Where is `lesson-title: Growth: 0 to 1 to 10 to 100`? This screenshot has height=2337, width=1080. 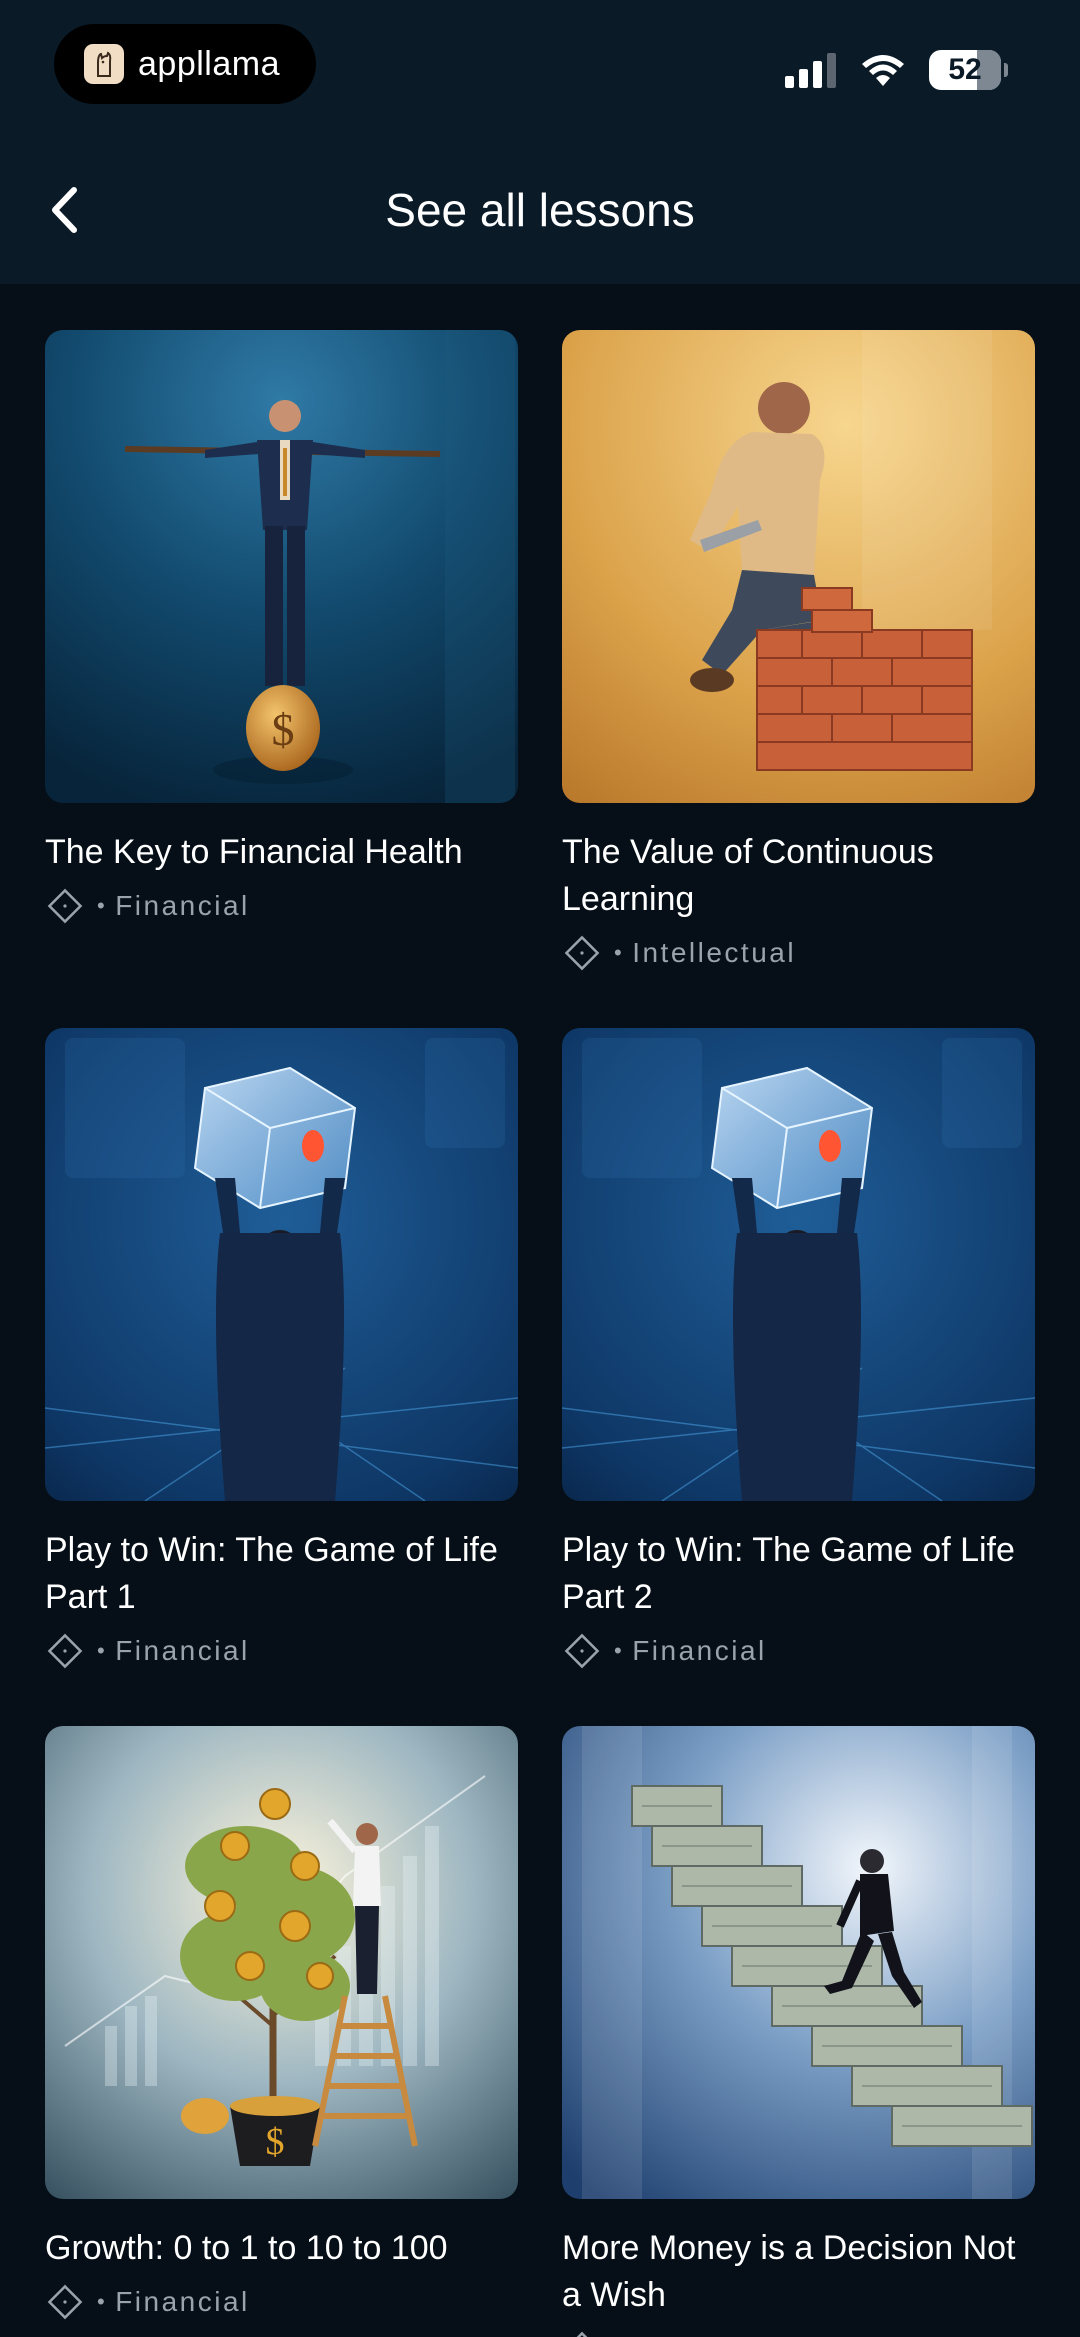
lesson-title: Growth: 0 to 1 to 10 to 100 is located at coordinates (246, 2248).